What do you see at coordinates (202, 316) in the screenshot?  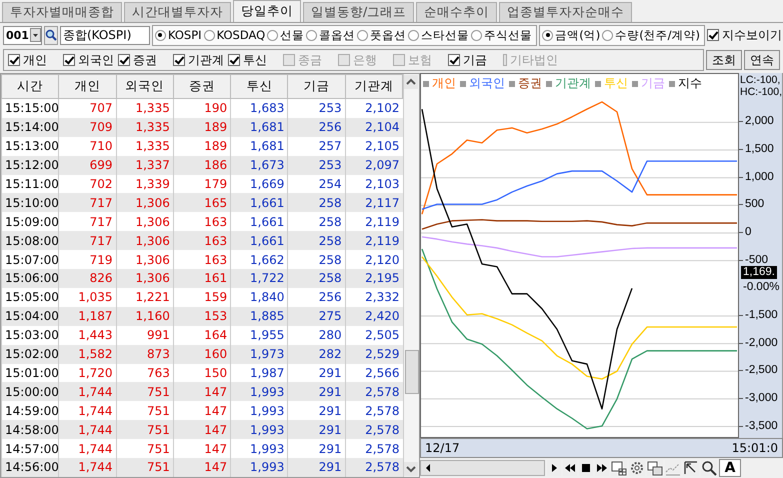 I see `table-cell: 153` at bounding box center [202, 316].